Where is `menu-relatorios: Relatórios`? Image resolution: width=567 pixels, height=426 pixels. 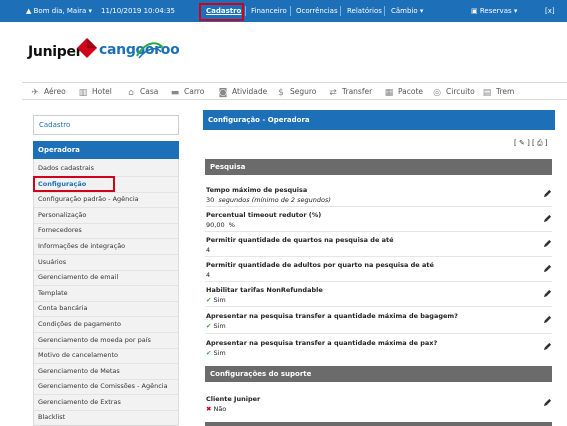
menu-relatorios: Relatórios is located at coordinates (364, 11).